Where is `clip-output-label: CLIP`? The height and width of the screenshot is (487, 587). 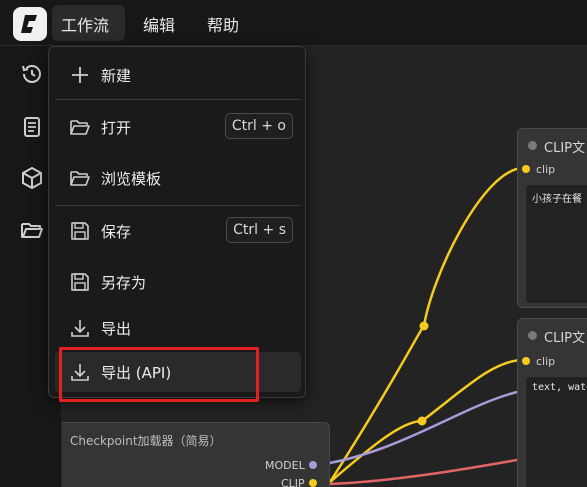 clip-output-label: CLIP is located at coordinates (293, 482).